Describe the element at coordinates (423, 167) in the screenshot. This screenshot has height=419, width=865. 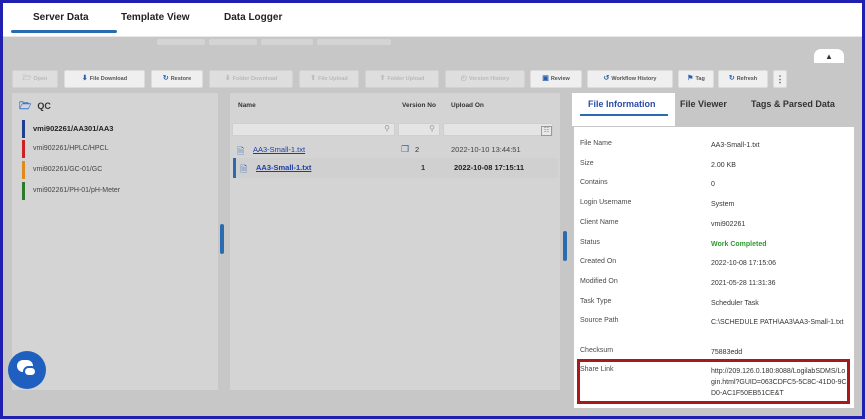
I see `version-number: 1` at that location.